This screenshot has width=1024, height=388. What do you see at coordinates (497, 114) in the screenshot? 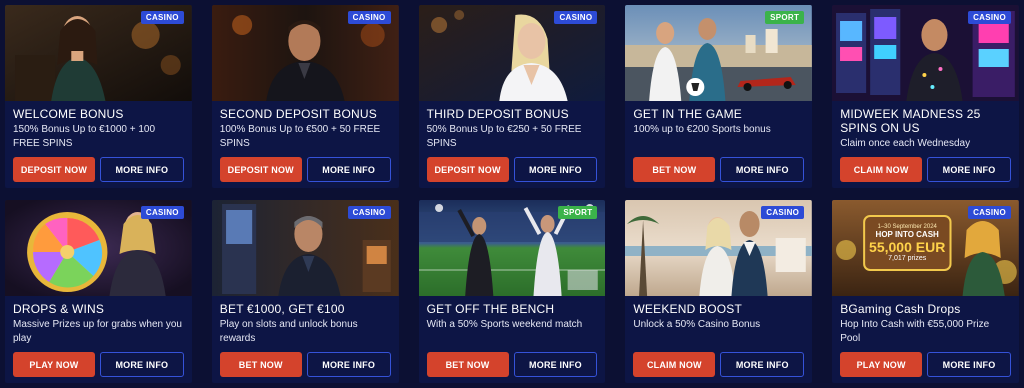
I see `promo-title: THIRD DEPOSIT BONUS` at bounding box center [497, 114].